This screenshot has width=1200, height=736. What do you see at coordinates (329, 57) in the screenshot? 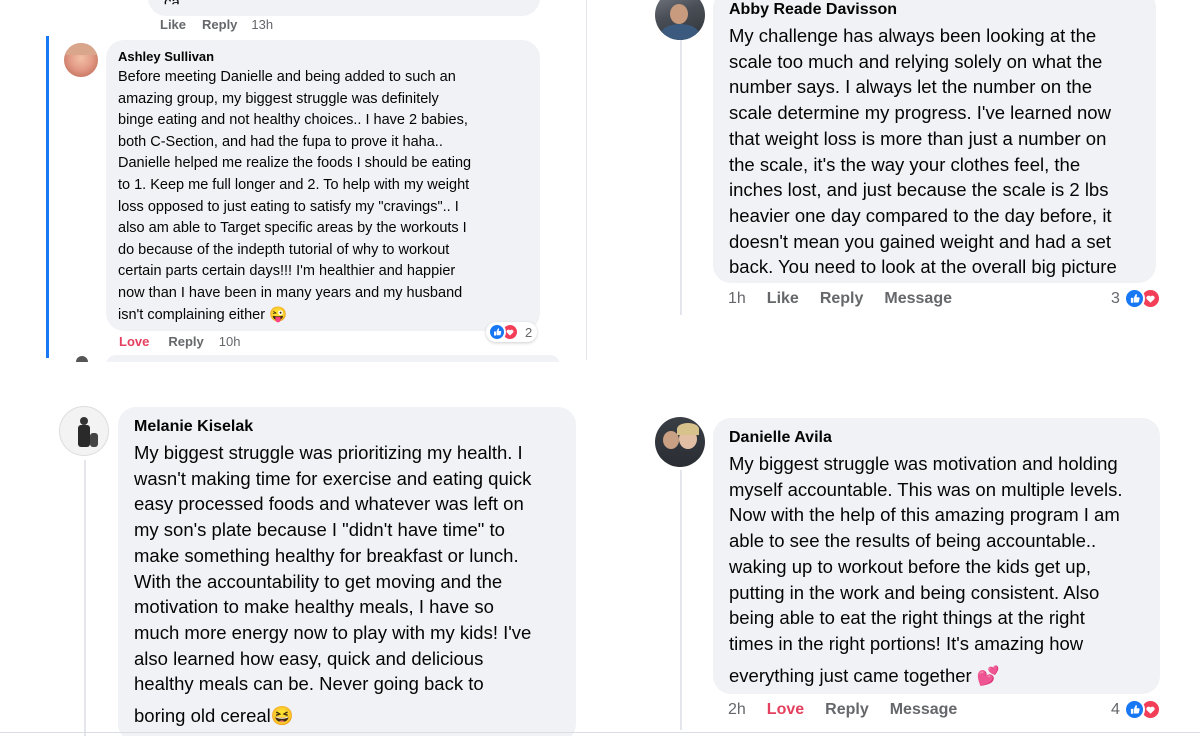
I see `comment-author: Ashley Sullivan` at bounding box center [329, 57].